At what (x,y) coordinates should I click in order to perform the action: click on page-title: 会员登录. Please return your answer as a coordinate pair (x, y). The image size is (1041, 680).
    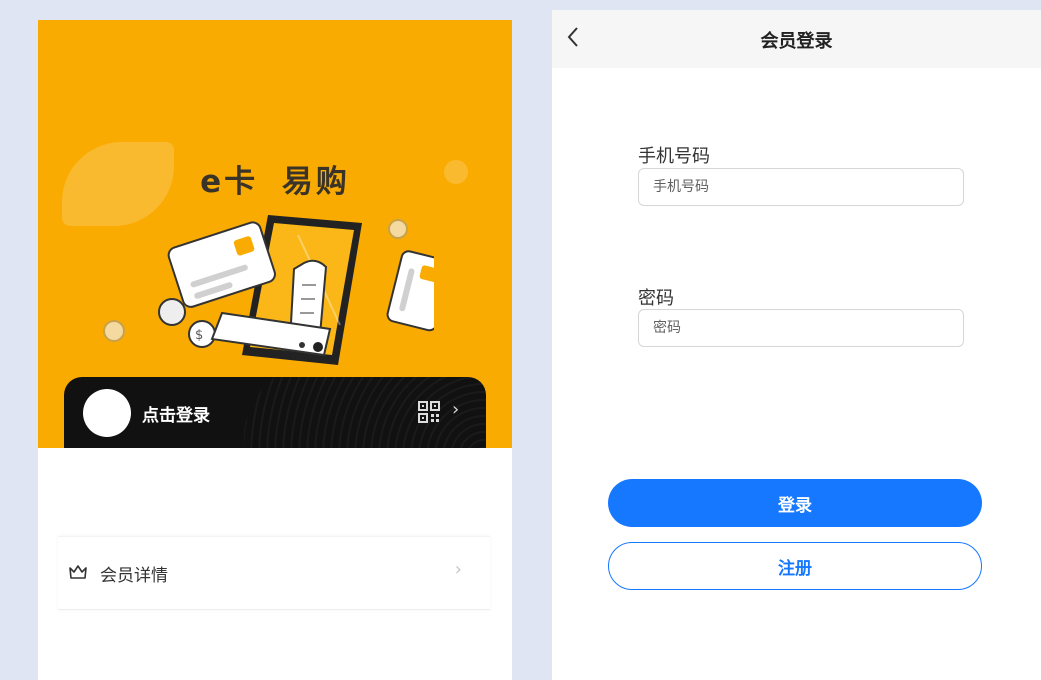
    Looking at the image, I should click on (796, 41).